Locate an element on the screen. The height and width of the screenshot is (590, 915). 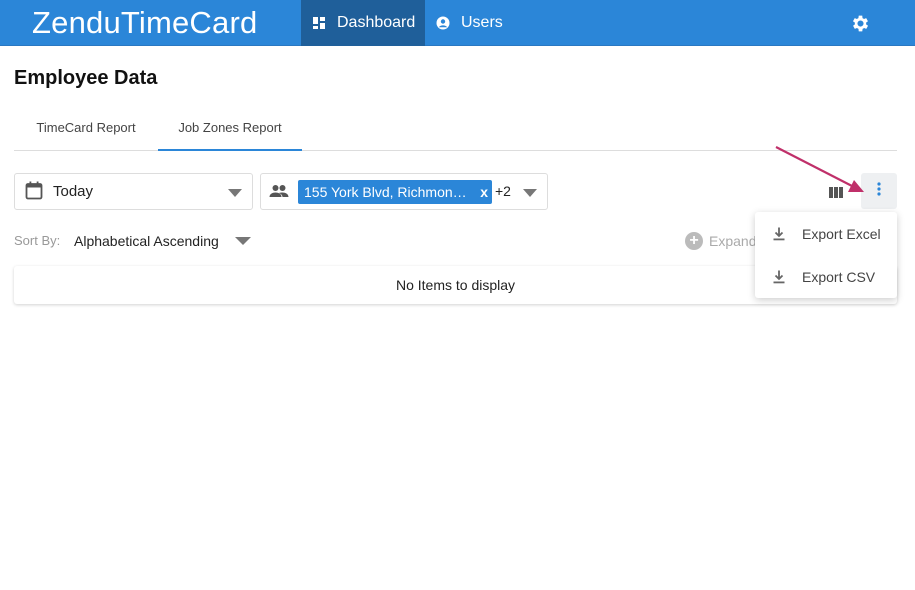
nav-item-users: Users is located at coordinates (470, 23).